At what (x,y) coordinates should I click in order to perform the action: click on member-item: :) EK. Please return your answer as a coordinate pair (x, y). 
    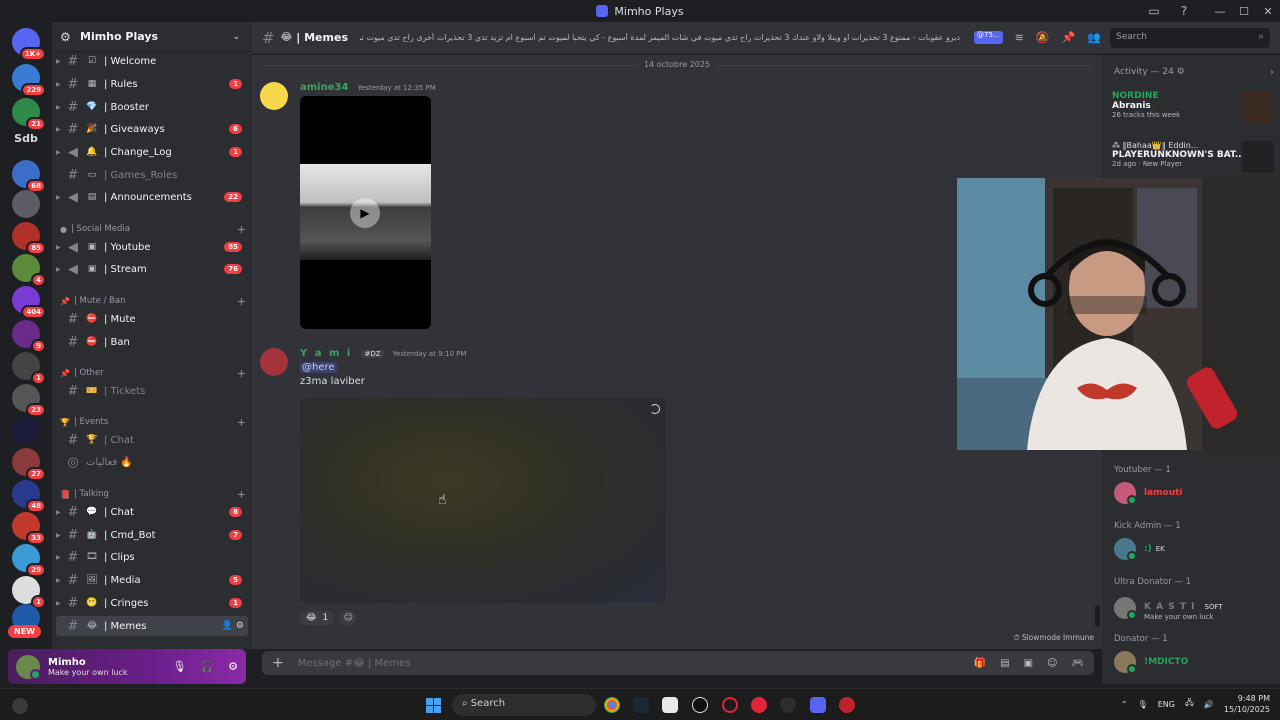
    Looking at the image, I should click on (1139, 549).